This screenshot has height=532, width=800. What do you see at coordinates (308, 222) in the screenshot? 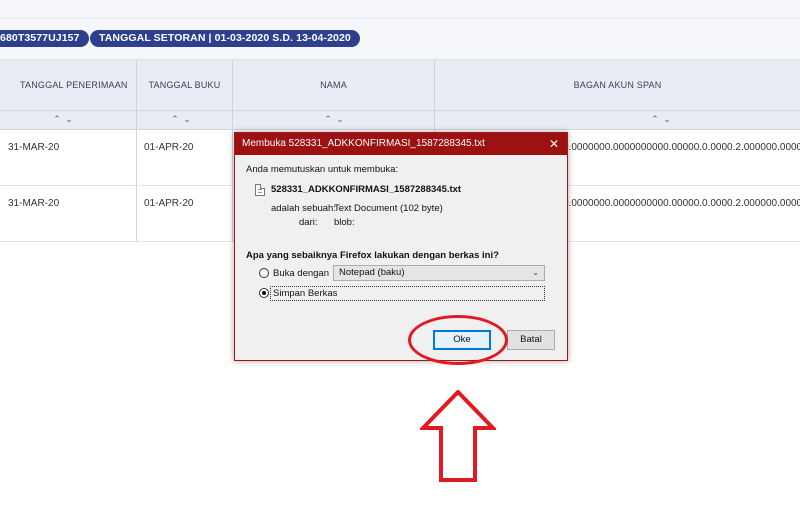
I see `file-source-label: dari:` at bounding box center [308, 222].